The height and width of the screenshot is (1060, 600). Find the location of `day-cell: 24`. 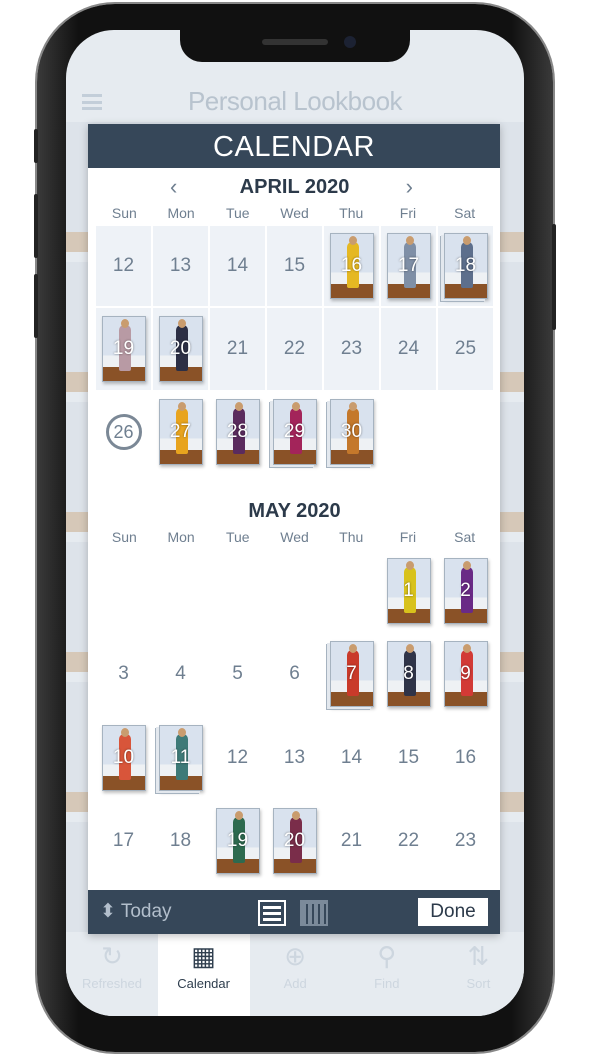

day-cell: 24 is located at coordinates (408, 349).